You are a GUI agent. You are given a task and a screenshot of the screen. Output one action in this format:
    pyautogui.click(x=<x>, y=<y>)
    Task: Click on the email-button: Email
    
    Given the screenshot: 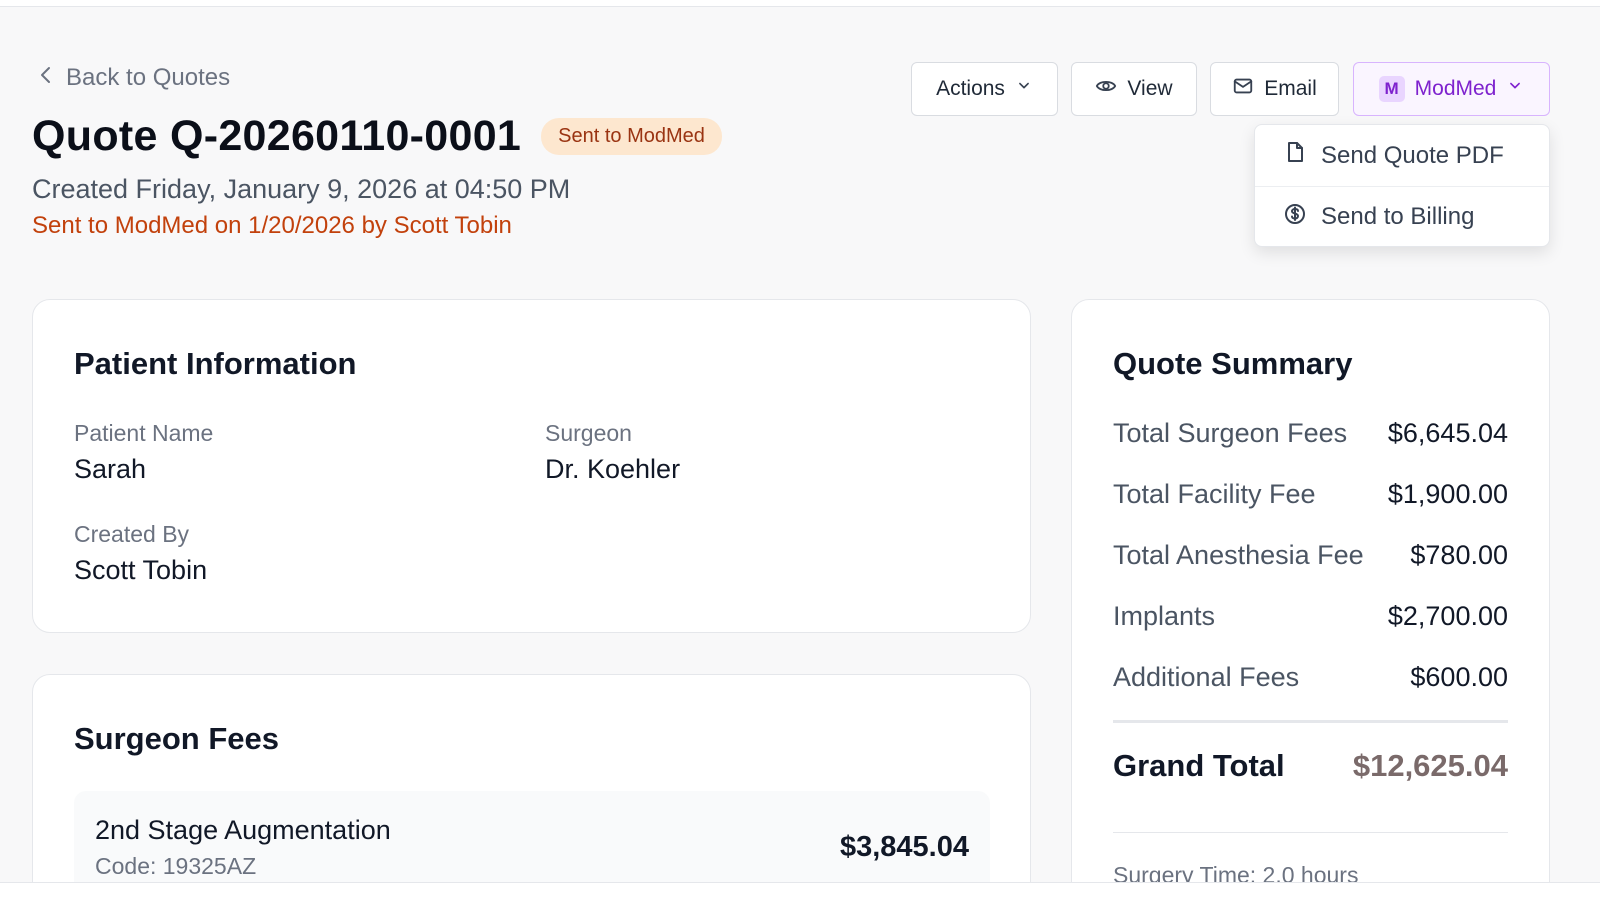 What is the action you would take?
    pyautogui.click(x=1274, y=89)
    